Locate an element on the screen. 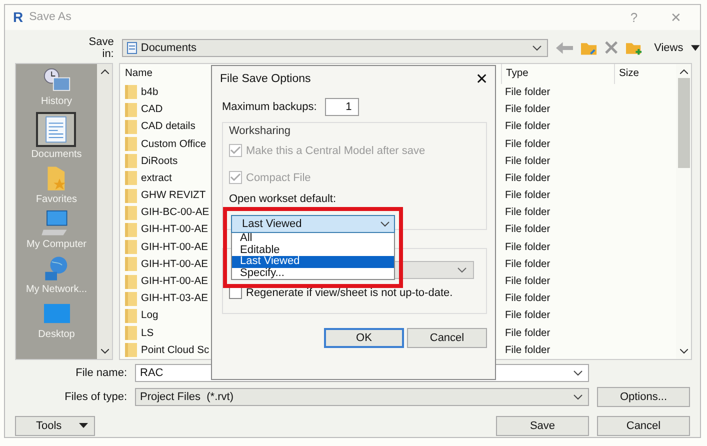  tools-button: Tools is located at coordinates (55, 426).